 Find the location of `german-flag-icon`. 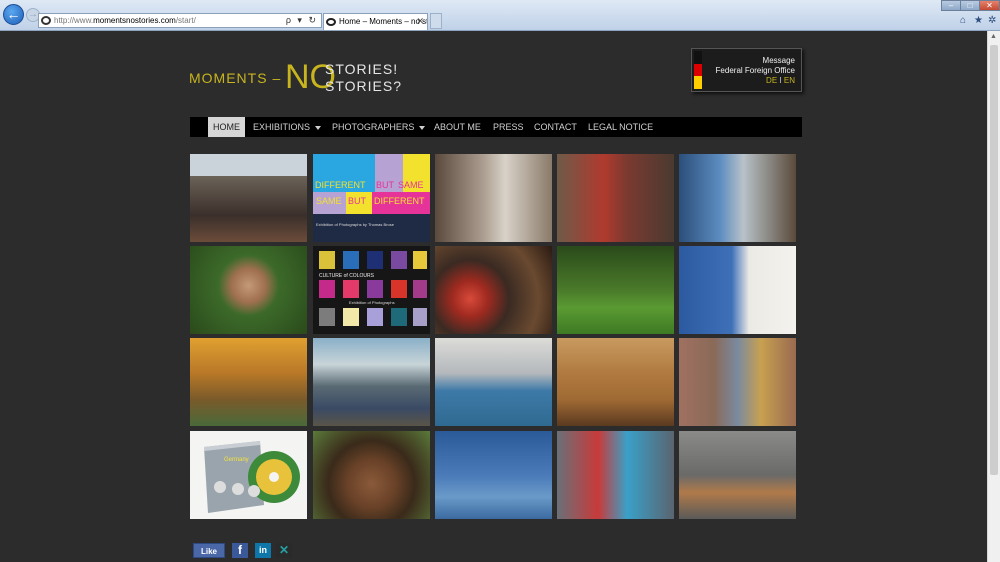

german-flag-icon is located at coordinates (698, 70).